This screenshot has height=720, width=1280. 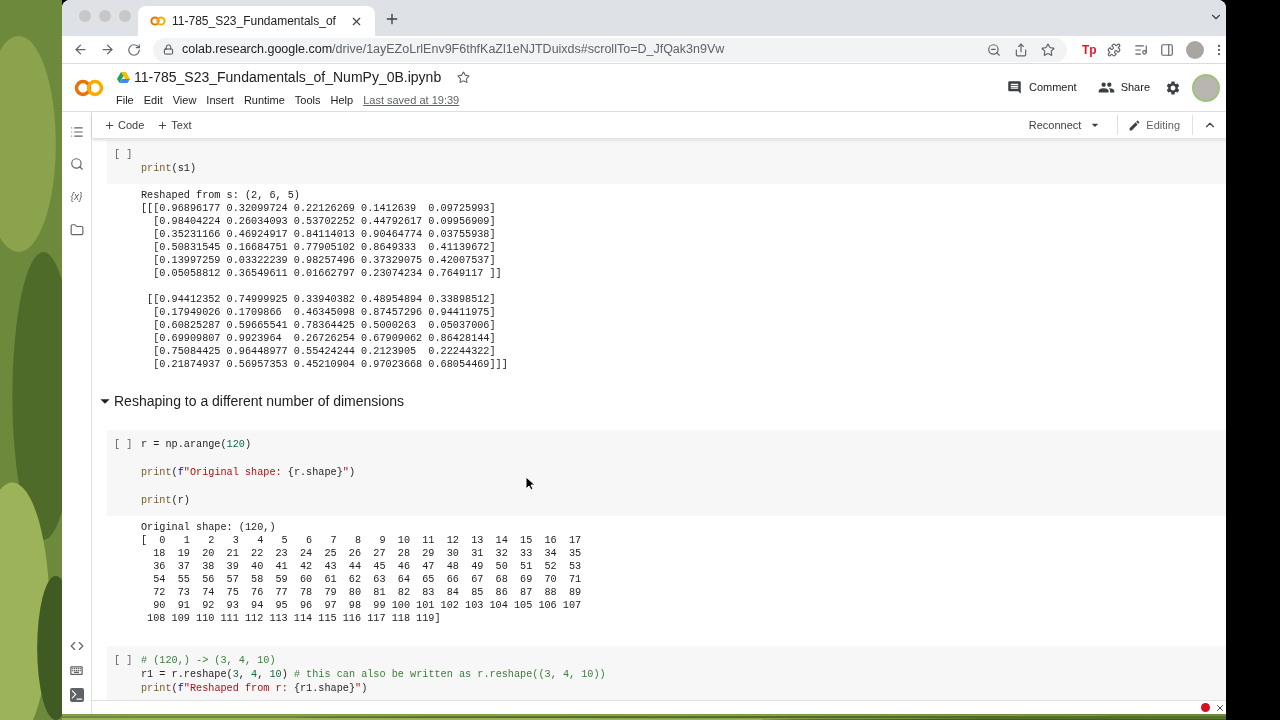 What do you see at coordinates (324, 325) in the screenshot?
I see `output-line: [0.60825287 0.59665541 0.78364425 0.5000263 0.05037006]` at bounding box center [324, 325].